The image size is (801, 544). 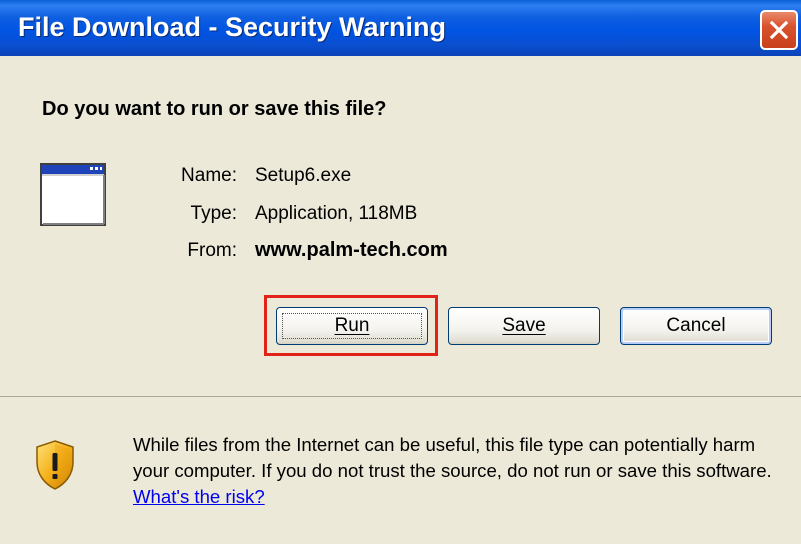 I want to click on close-button, so click(x=779, y=30).